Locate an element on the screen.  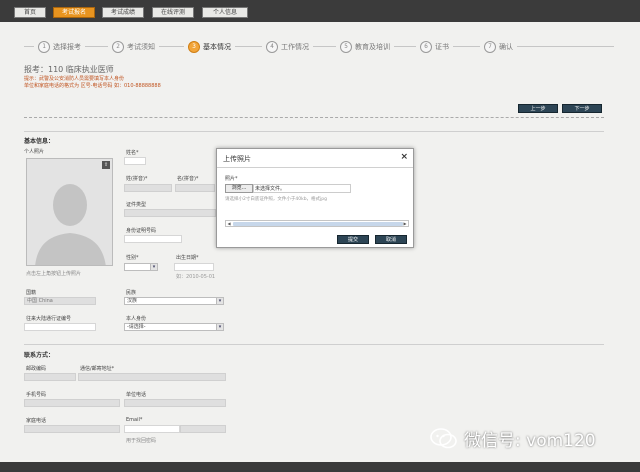
id-type-select is located at coordinates (170, 213).